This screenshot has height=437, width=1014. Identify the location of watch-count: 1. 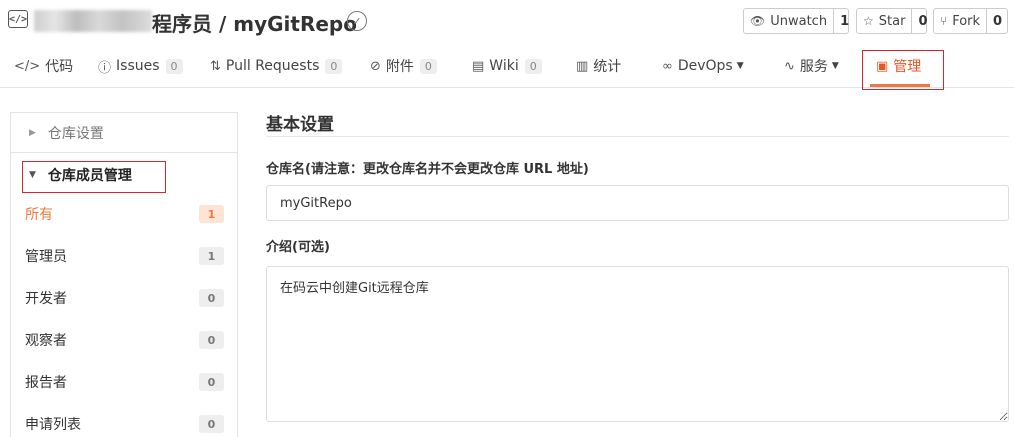
(844, 21).